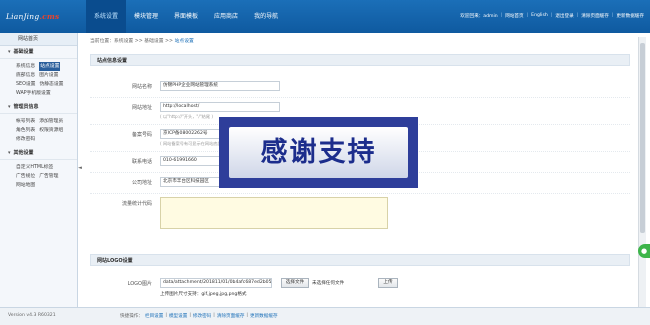  What do you see at coordinates (25, 130) in the screenshot?
I see `sidebar-item-role-list: 角色列表` at bounding box center [25, 130].